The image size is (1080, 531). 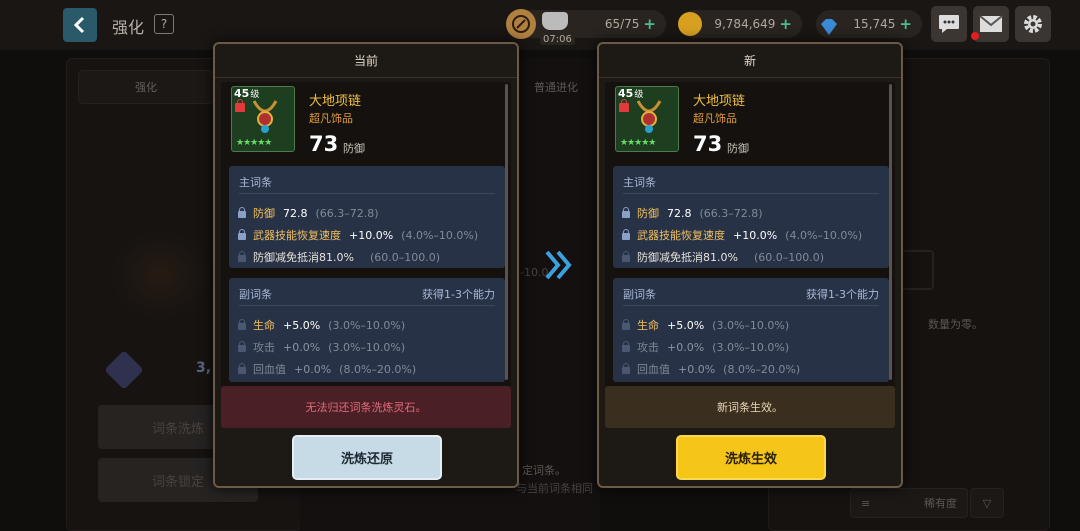 I want to click on settings-button, so click(x=1033, y=24).